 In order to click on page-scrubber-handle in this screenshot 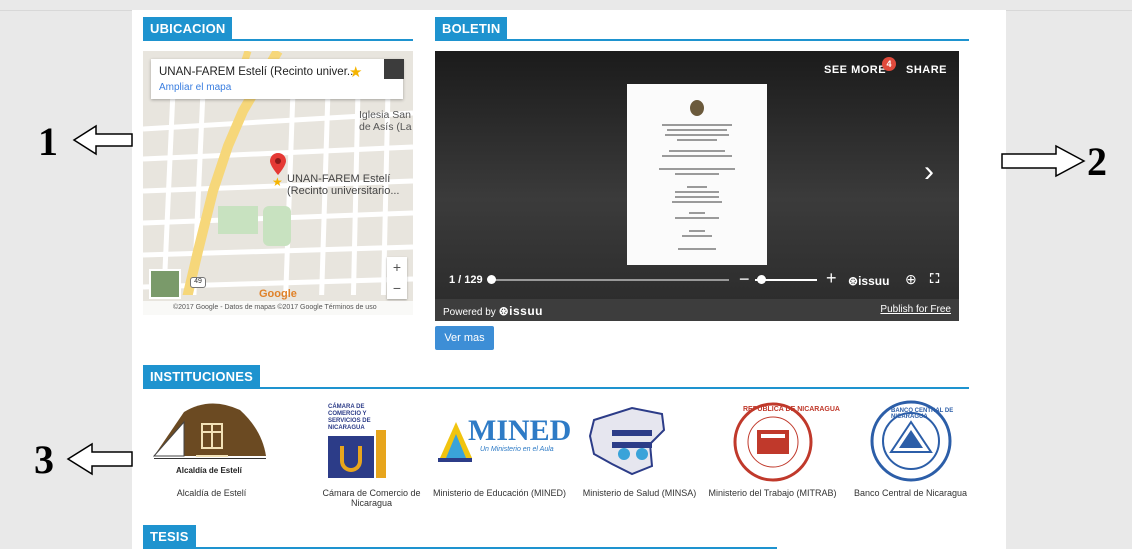, I will do `click(491, 279)`.